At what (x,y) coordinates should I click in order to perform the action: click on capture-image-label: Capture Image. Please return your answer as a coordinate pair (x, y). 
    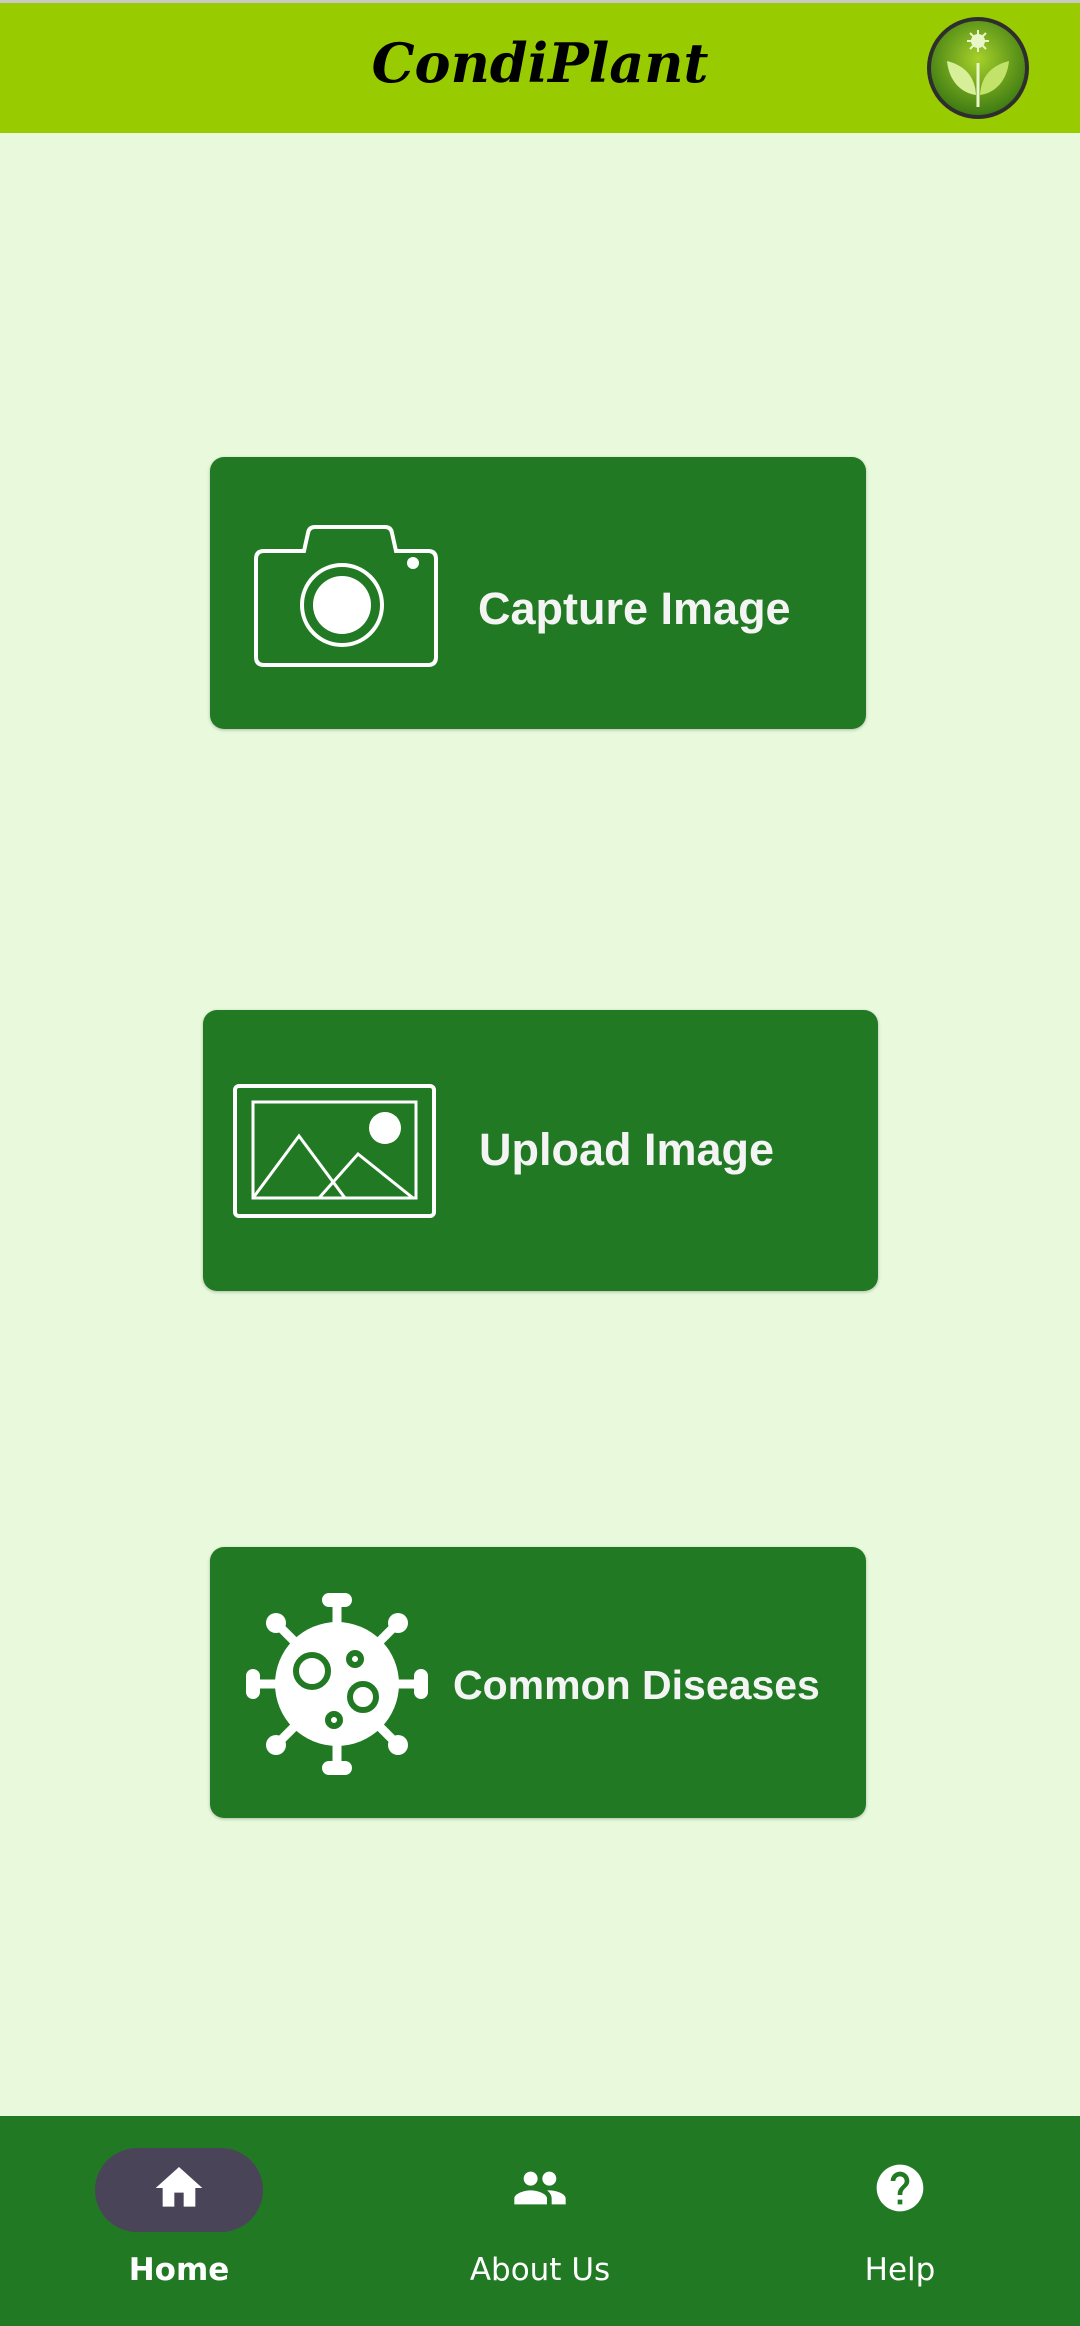
    Looking at the image, I should click on (634, 608).